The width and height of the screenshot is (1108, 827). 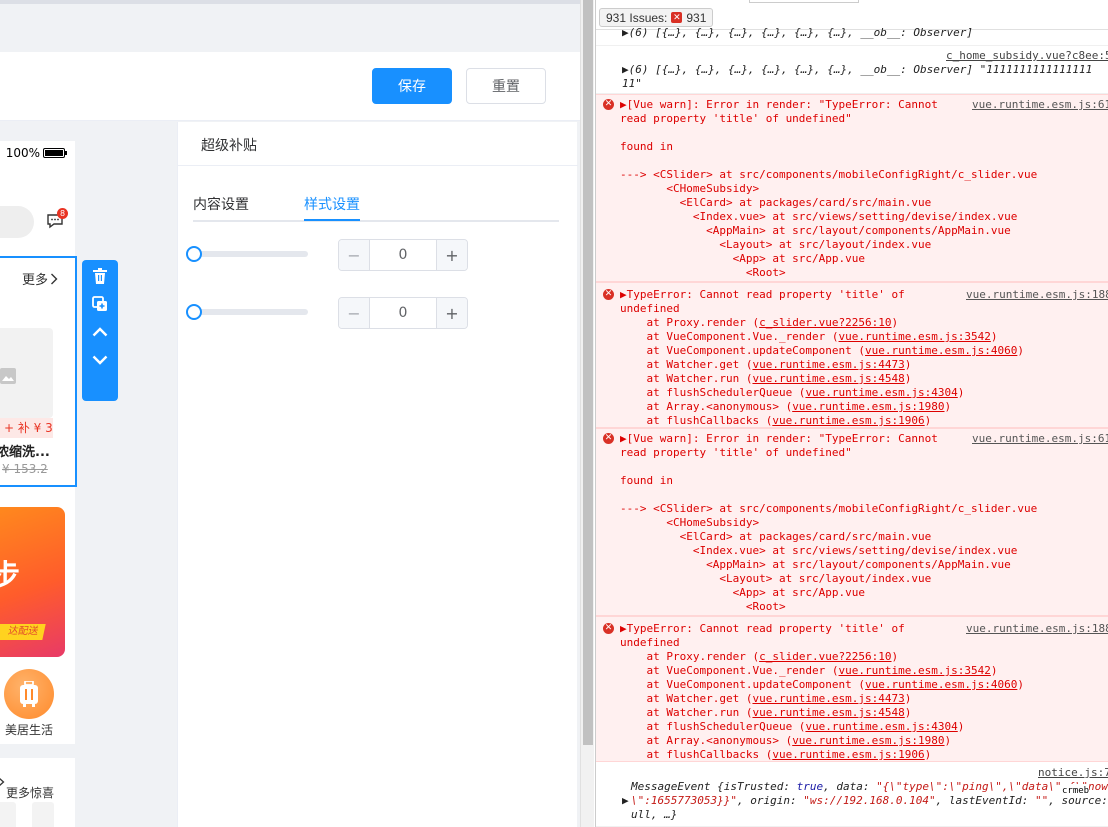 I want to click on luggage-icon, so click(x=29, y=694).